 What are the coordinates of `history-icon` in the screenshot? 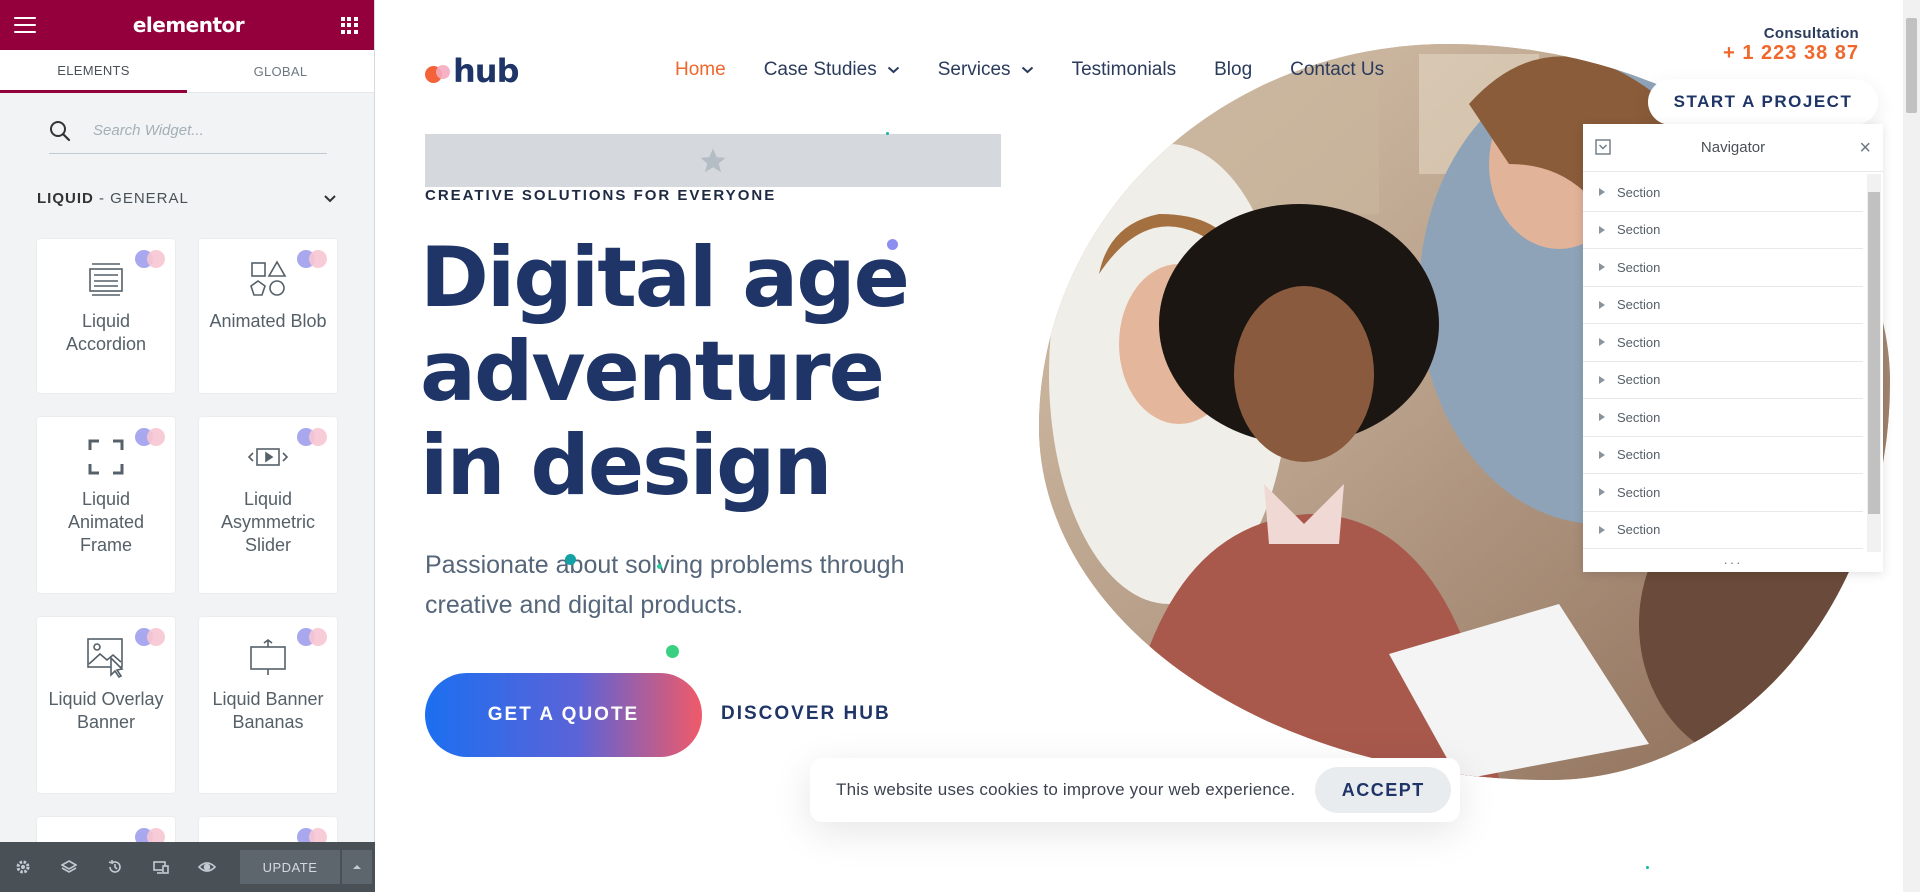 It's located at (115, 867).